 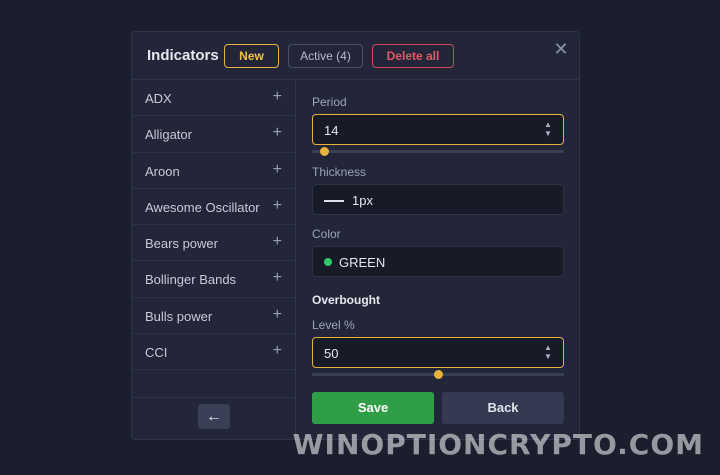 I want to click on panel-title: Indicators, so click(x=183, y=55).